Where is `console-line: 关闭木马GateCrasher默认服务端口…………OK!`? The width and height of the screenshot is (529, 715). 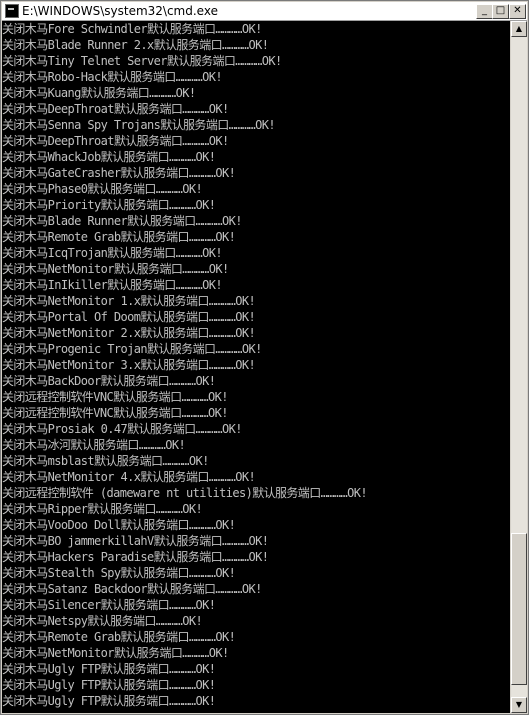
console-line: 关闭木马GateCrasher默认服务端口…………OK! is located at coordinates (119, 173).